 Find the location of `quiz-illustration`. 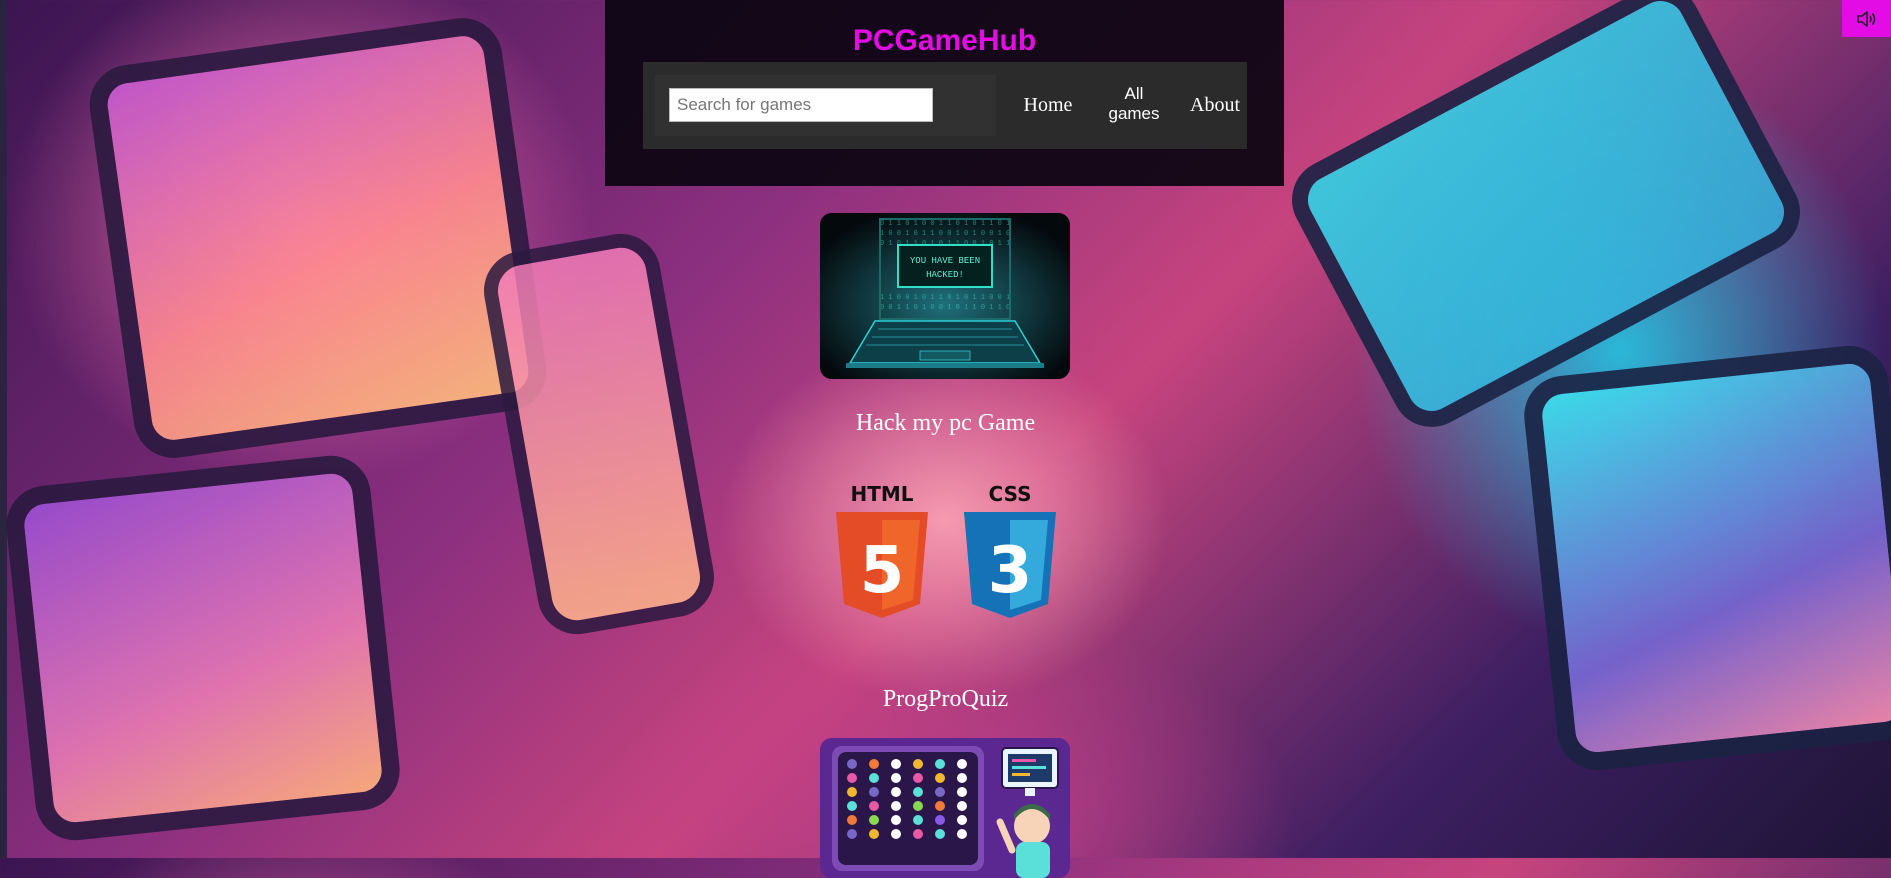

quiz-illustration is located at coordinates (945, 808).